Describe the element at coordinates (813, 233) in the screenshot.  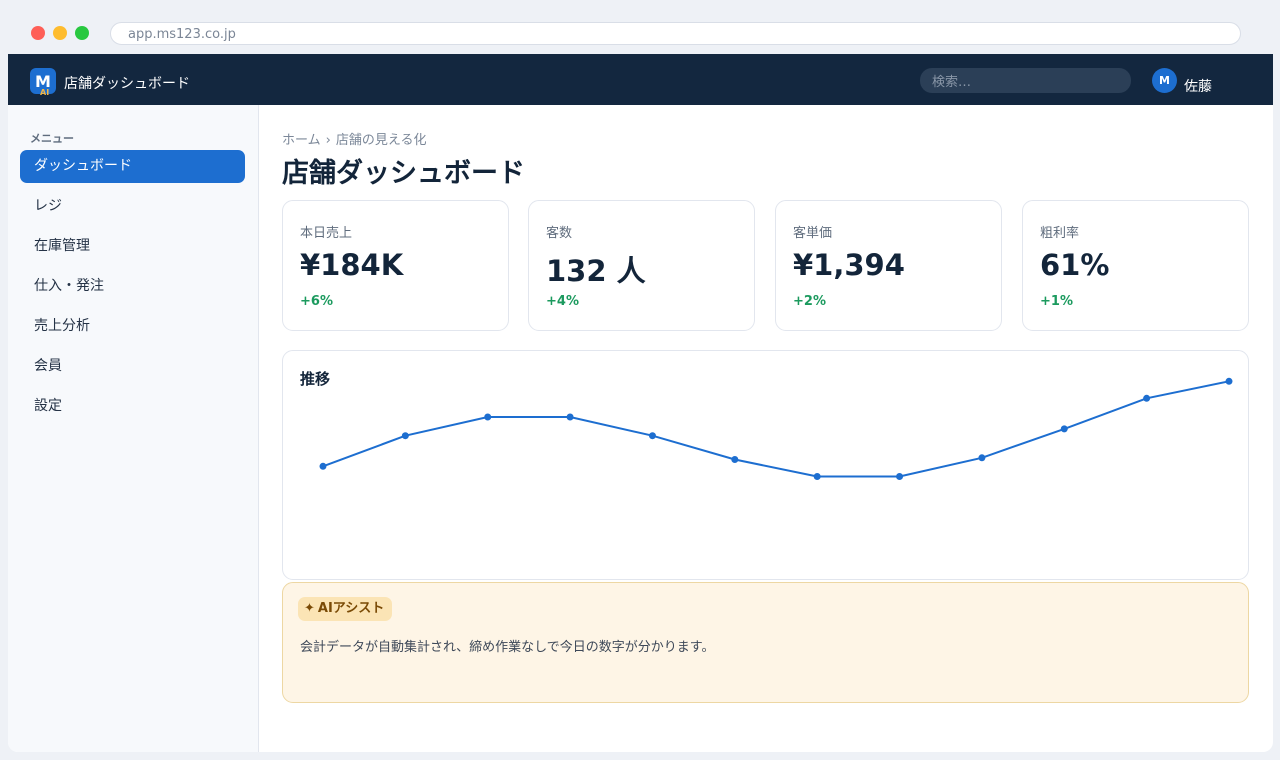
I see `kpi-label: 客単価` at that location.